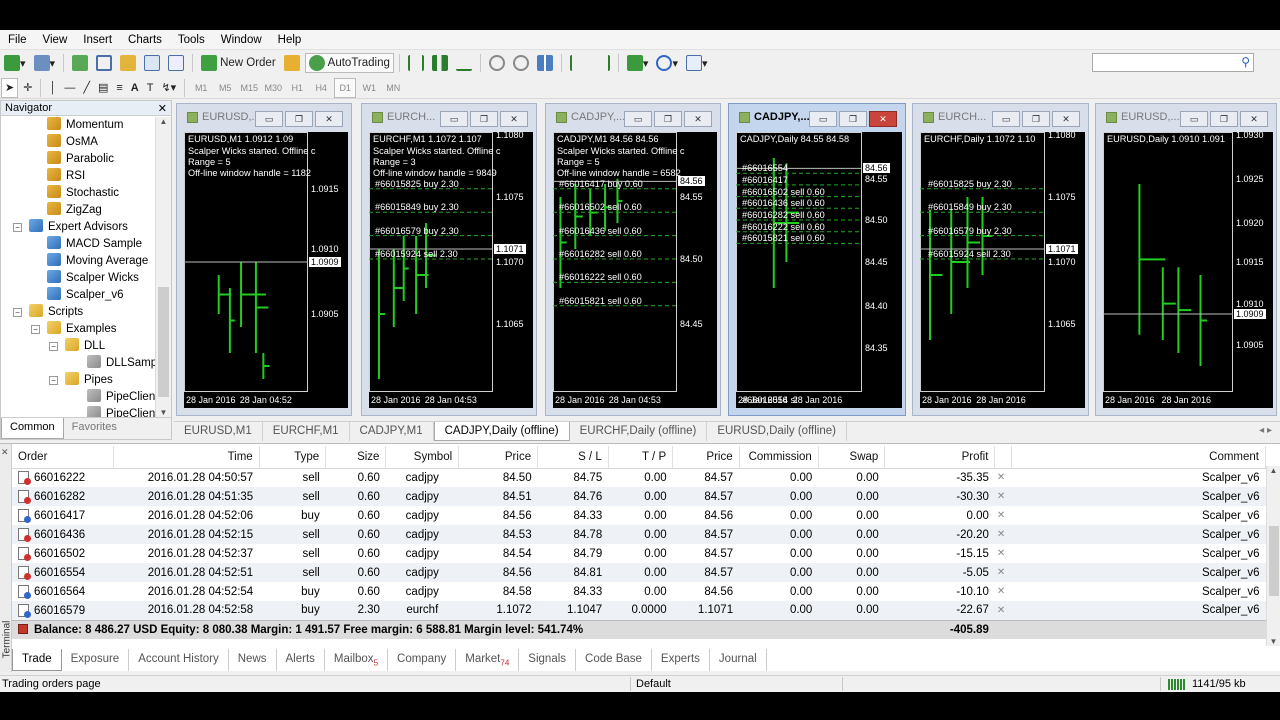 This screenshot has width=1280, height=720. What do you see at coordinates (27, 88) in the screenshot?
I see `crosshair-button: ✛` at bounding box center [27, 88].